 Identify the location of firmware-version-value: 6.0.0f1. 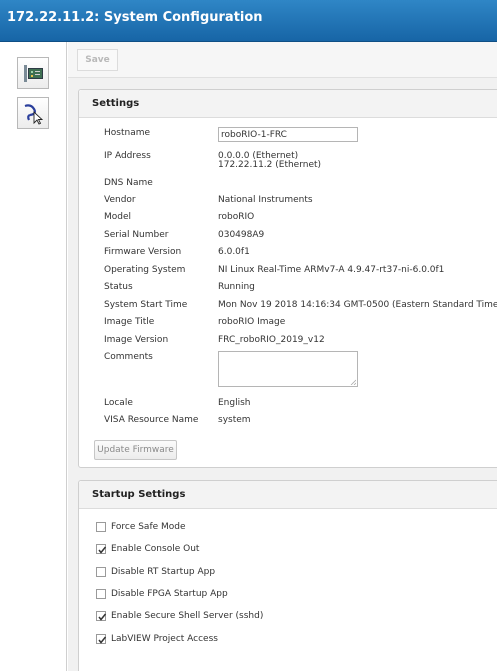
(234, 252).